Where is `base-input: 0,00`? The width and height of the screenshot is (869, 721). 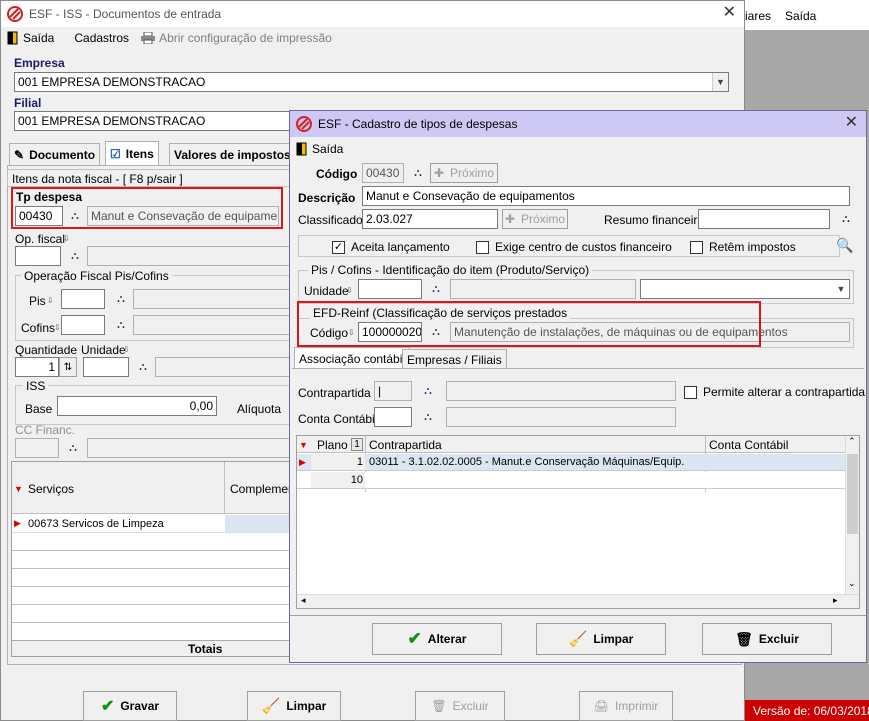 base-input: 0,00 is located at coordinates (137, 406).